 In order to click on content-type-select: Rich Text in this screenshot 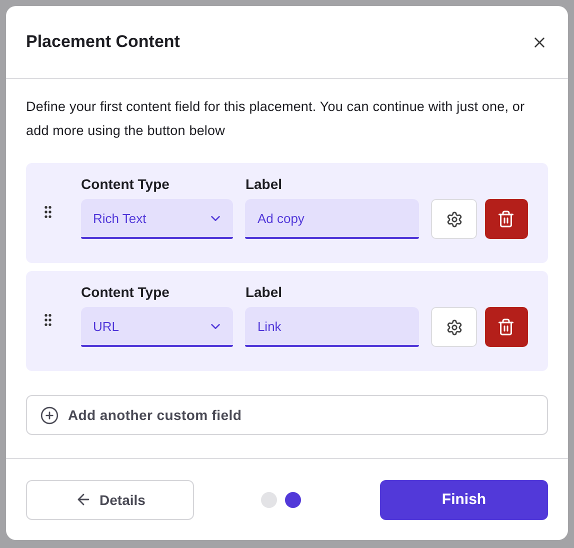, I will do `click(157, 219)`.